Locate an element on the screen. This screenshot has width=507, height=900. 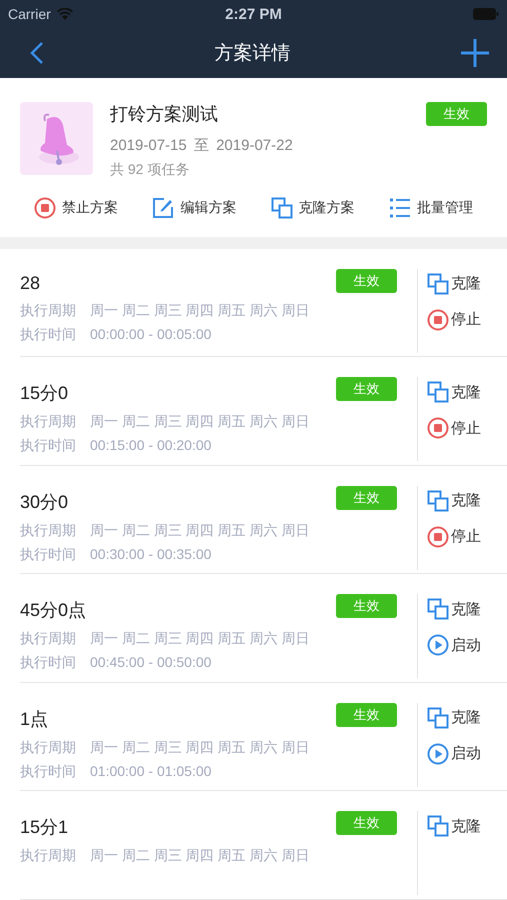
time-value: 00:15:00 - 00:20:00 is located at coordinates (151, 446).